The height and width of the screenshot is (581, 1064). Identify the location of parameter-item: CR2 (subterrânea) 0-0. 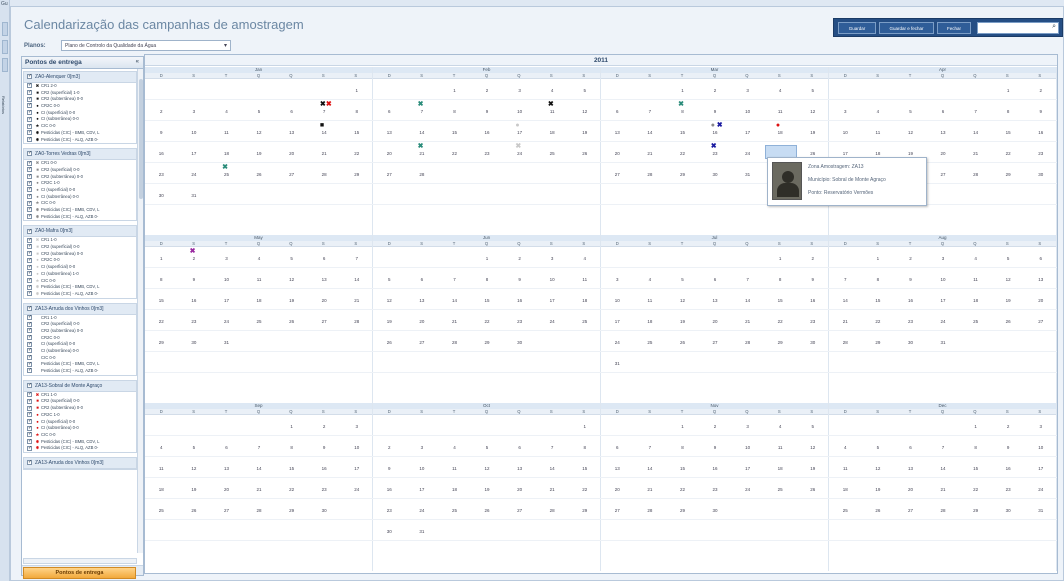
(80, 331).